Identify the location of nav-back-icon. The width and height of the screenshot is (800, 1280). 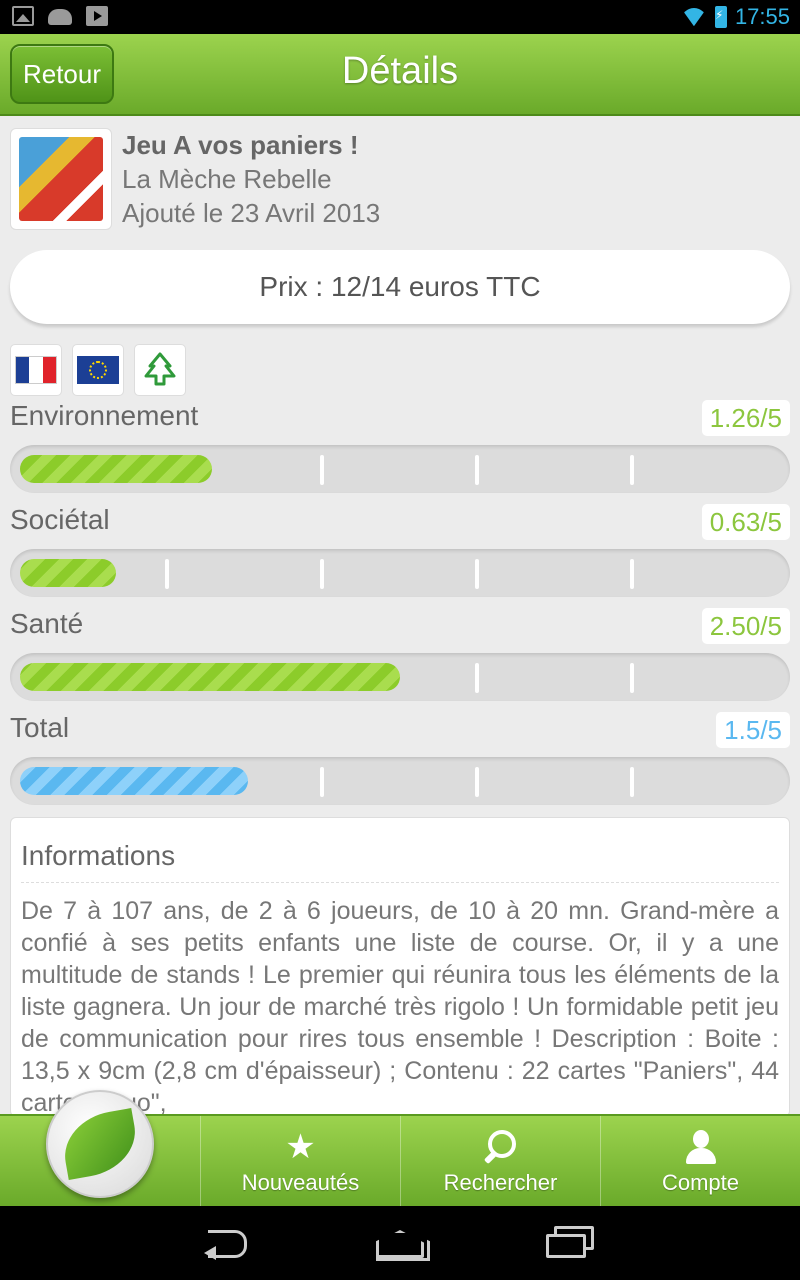
(230, 1243).